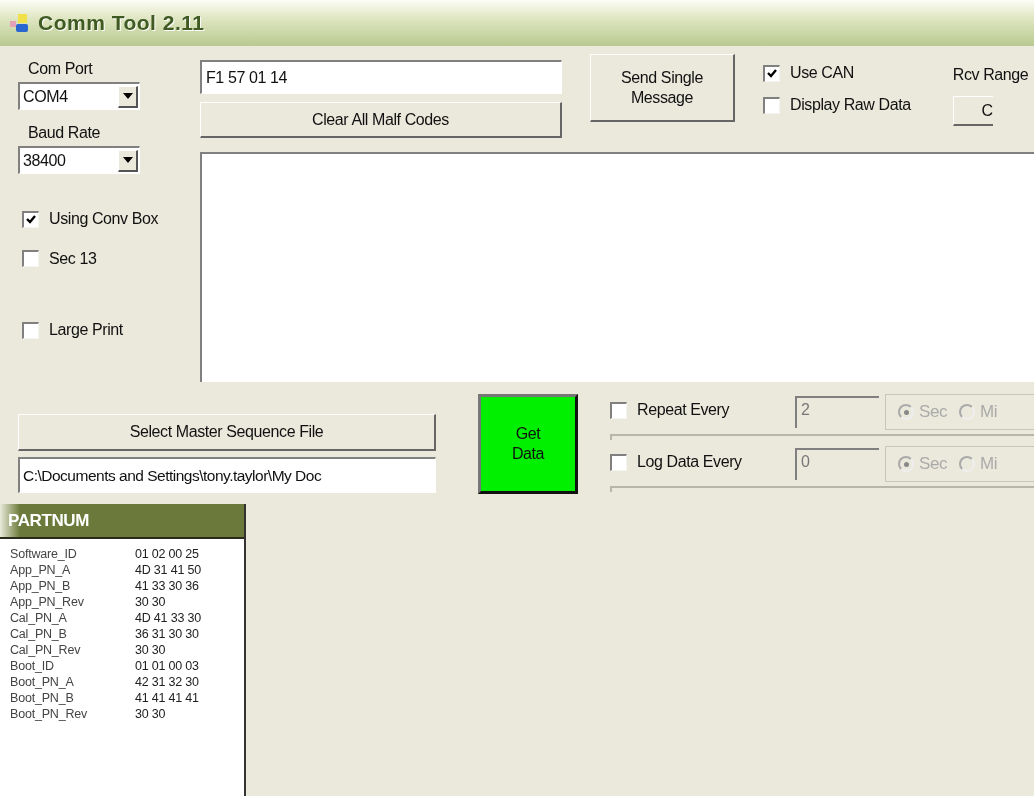 The width and height of the screenshot is (1034, 796). I want to click on checkbox-label: Use CAN, so click(822, 73).